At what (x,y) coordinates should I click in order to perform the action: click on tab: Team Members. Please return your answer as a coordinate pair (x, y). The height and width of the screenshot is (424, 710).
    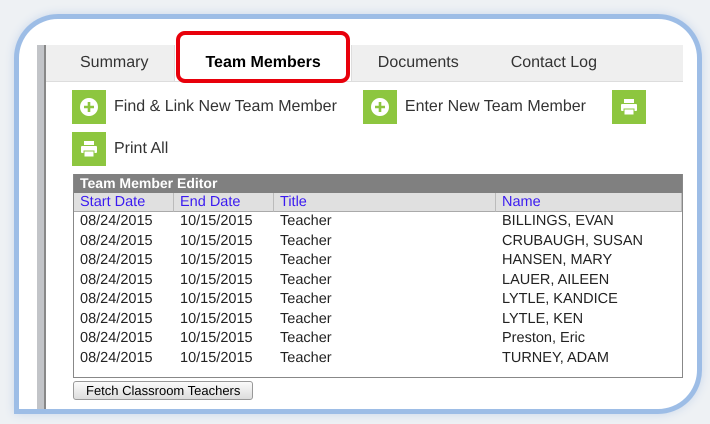
    Looking at the image, I should click on (263, 63).